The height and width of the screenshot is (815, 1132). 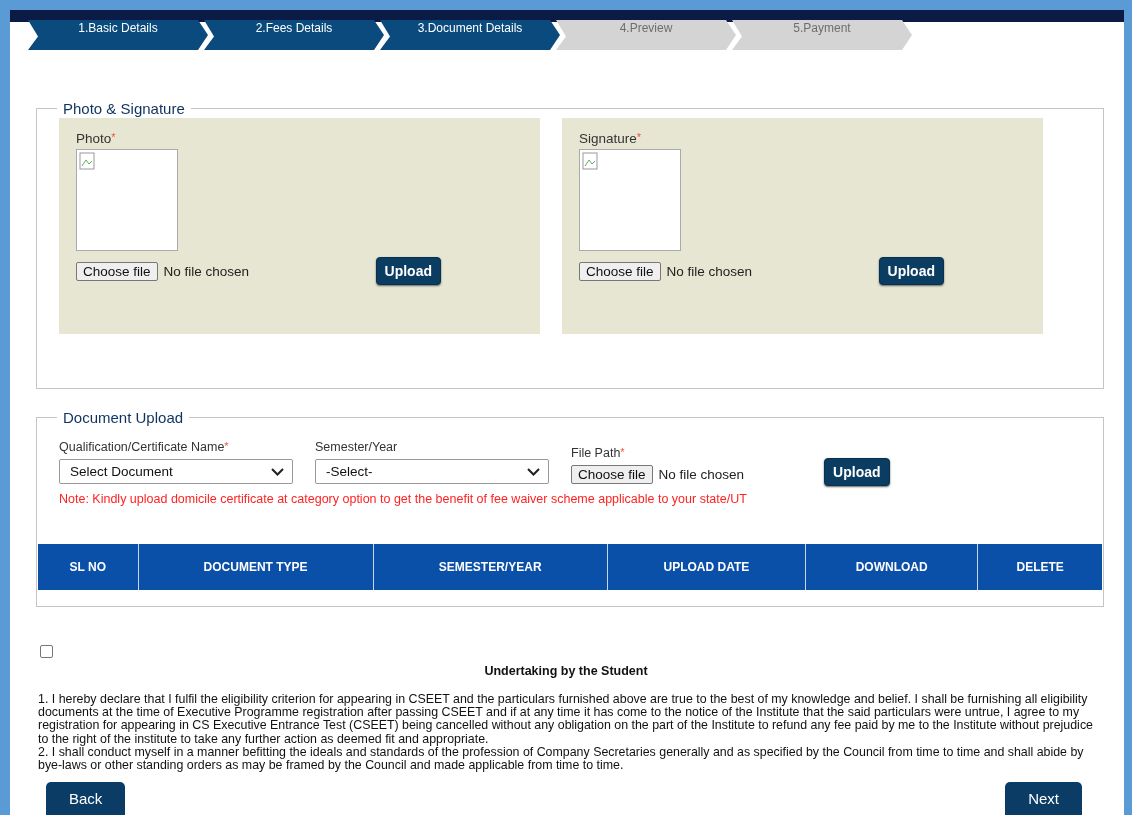 What do you see at coordinates (566, 671) in the screenshot?
I see `undertaking-title: Undertaking by the Student` at bounding box center [566, 671].